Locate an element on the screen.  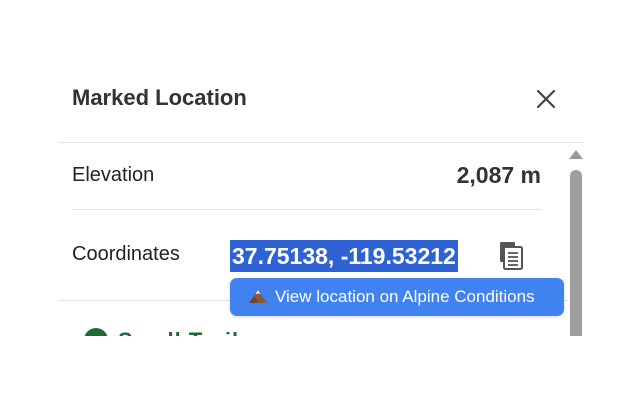
mountain-icon is located at coordinates (258, 296).